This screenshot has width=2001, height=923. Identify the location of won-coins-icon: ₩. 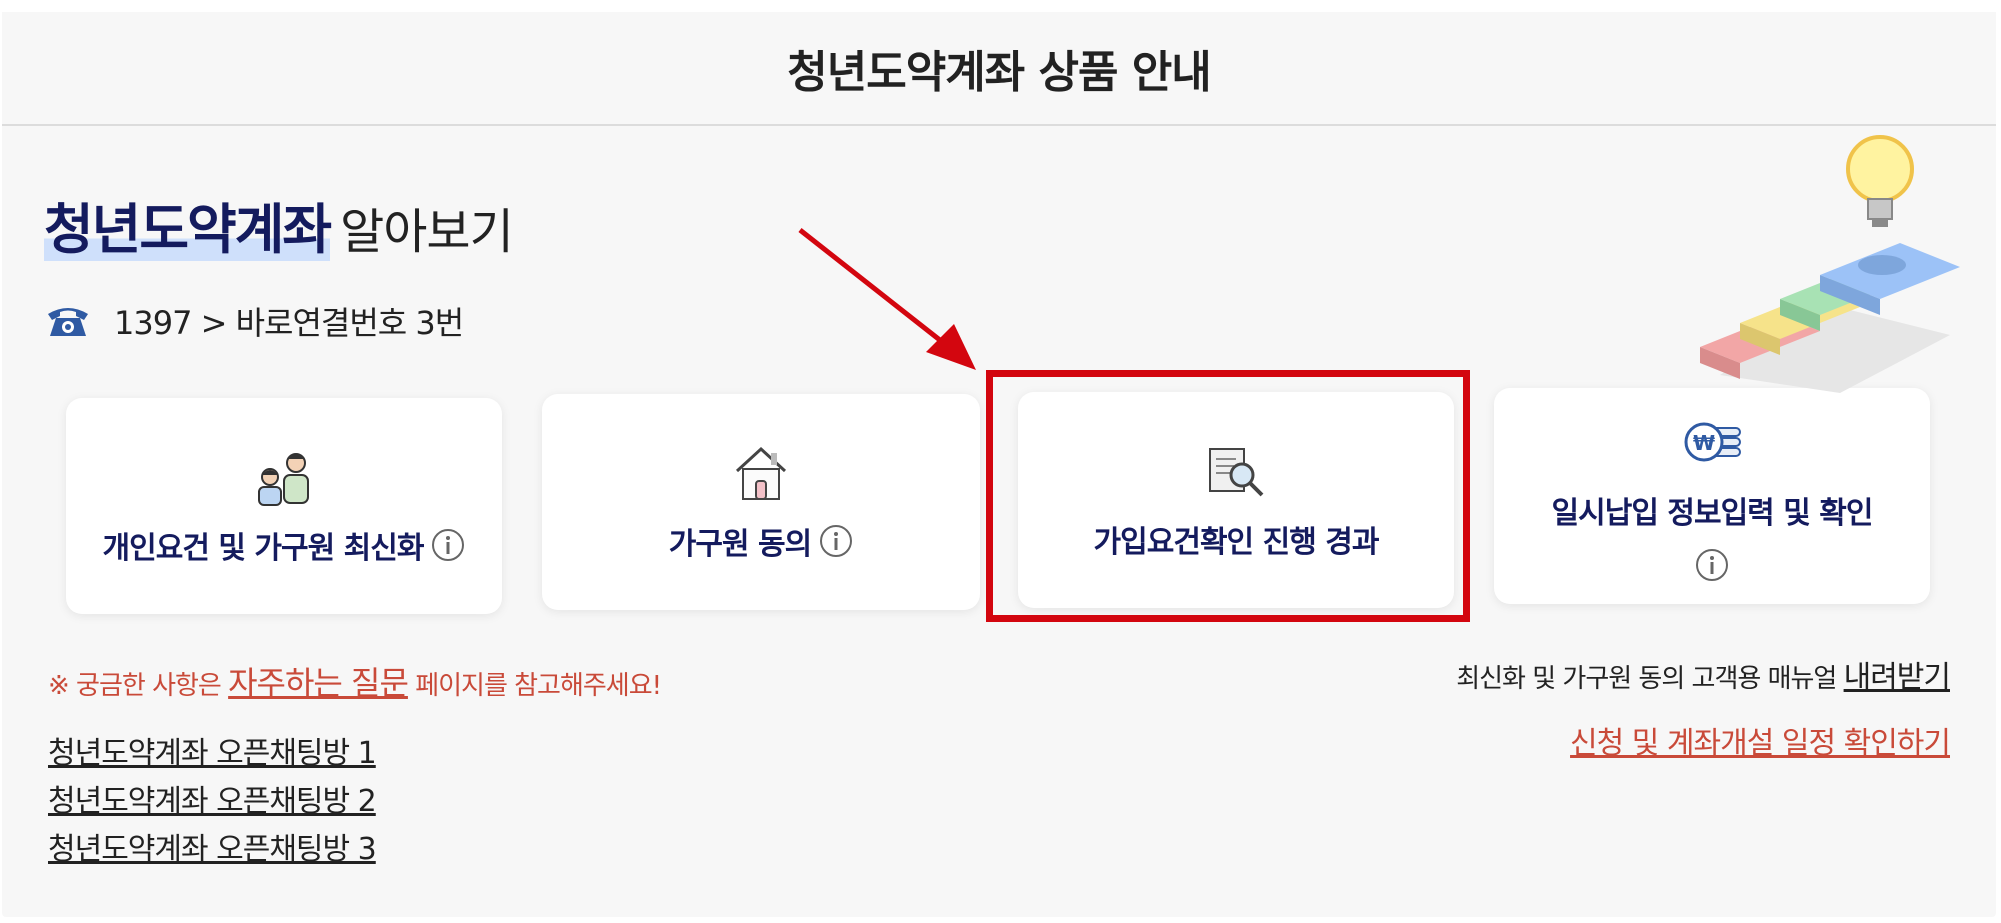
(1712, 442).